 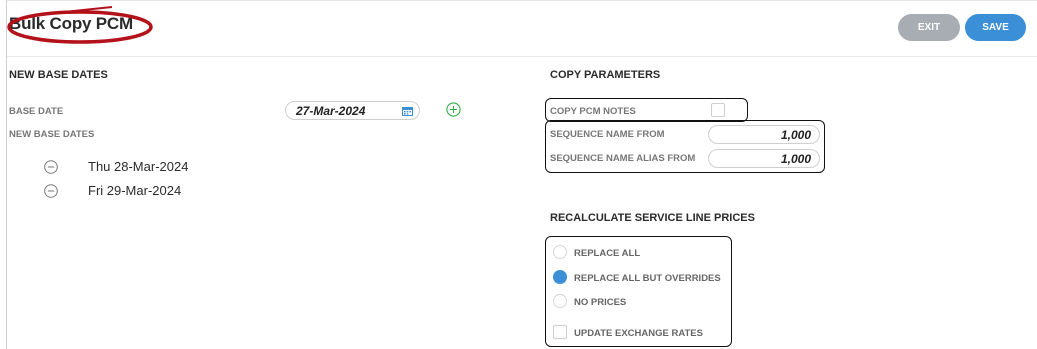 I want to click on no-prices-label: NO PRICES, so click(x=600, y=302).